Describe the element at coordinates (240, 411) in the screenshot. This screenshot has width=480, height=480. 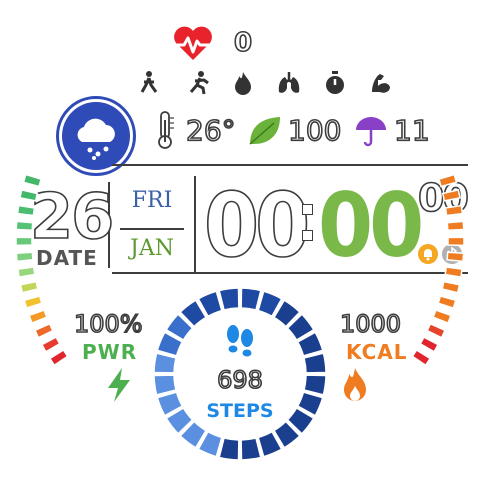
I see `steps-label: STEPS` at that location.